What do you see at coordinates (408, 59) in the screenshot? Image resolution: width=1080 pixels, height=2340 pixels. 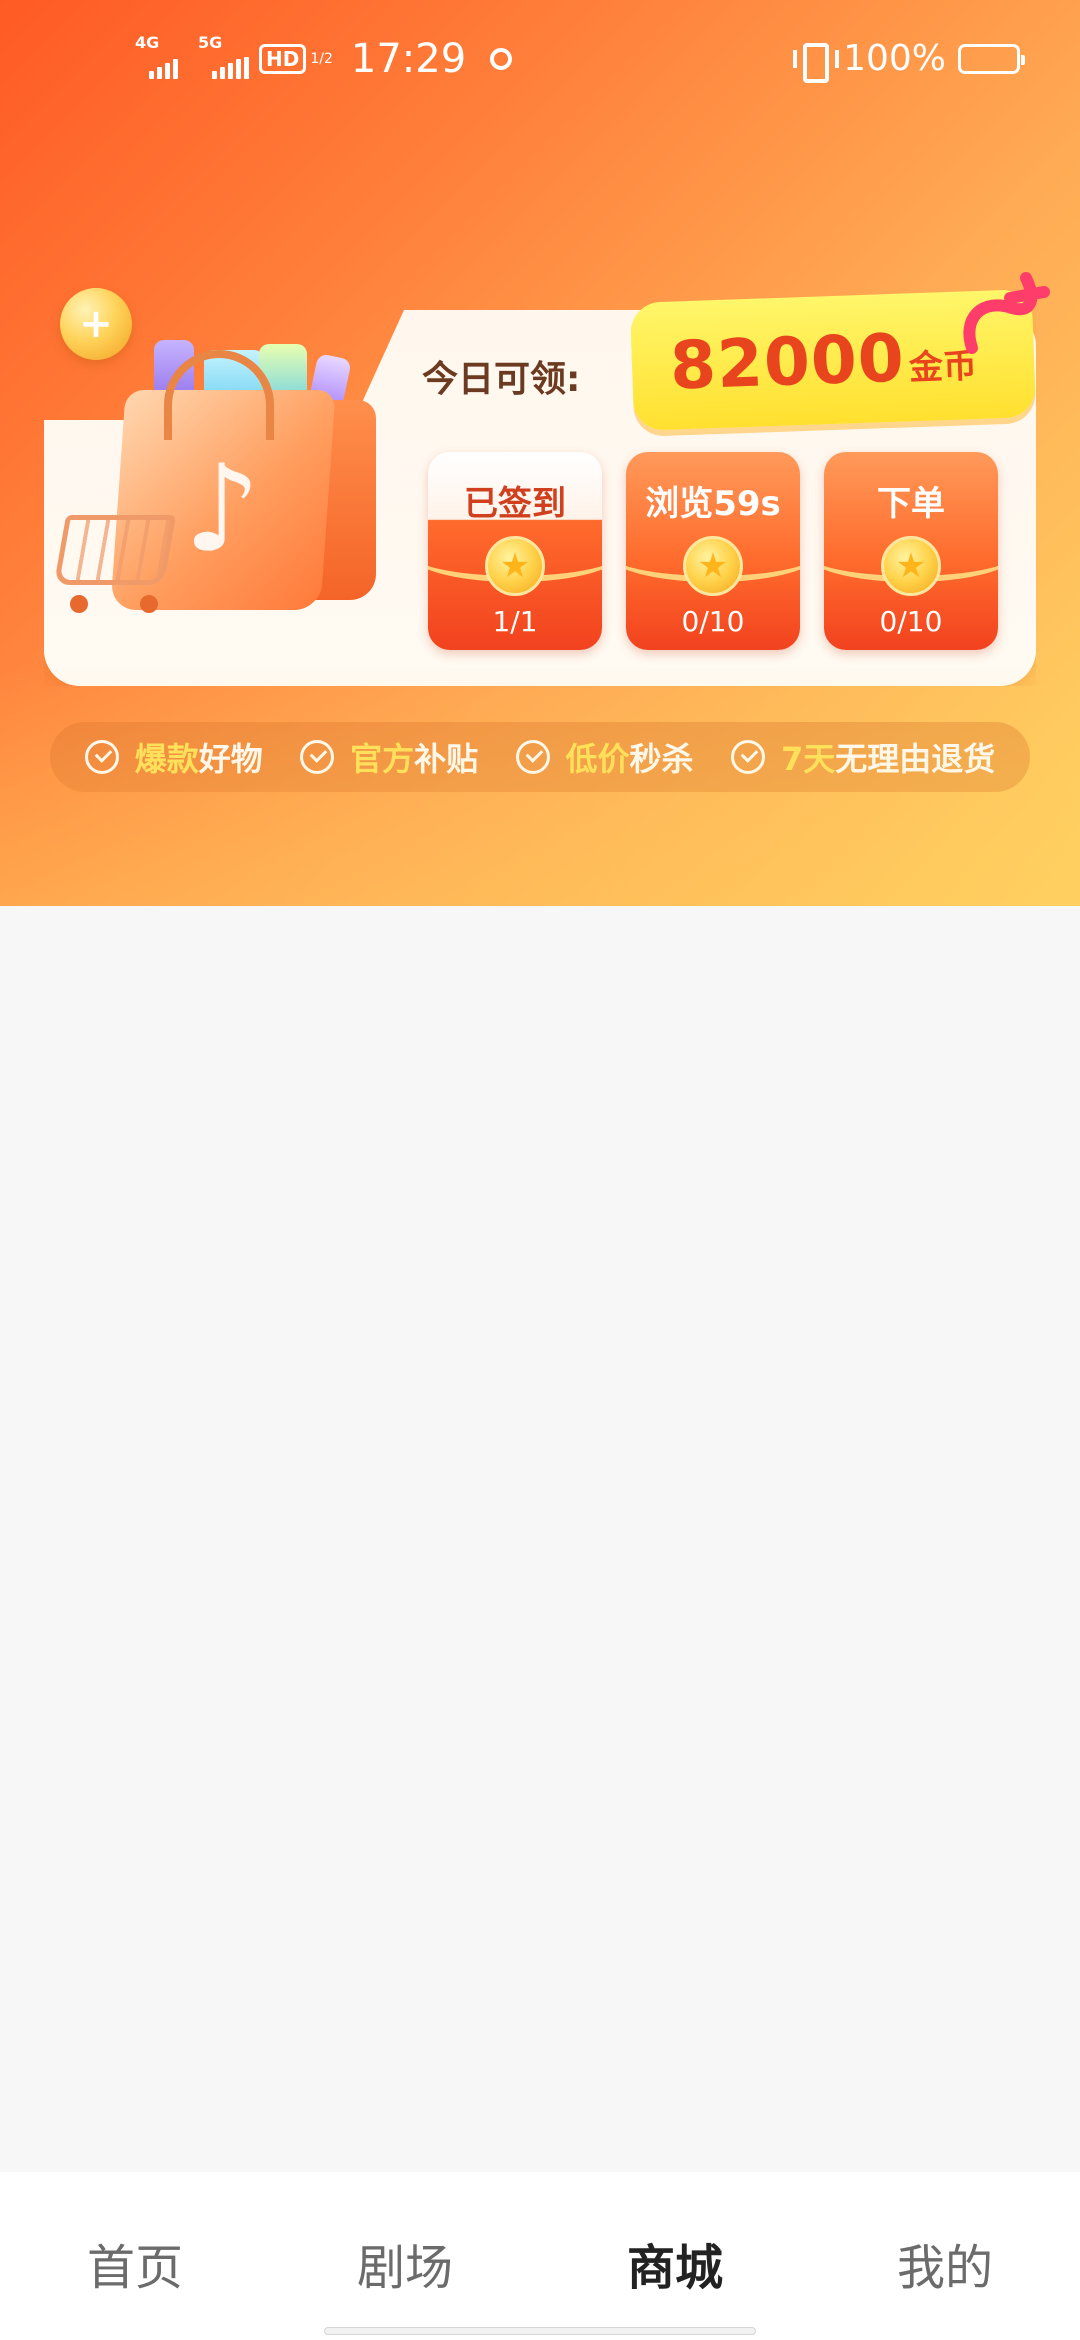 I see `clock: 17:29` at bounding box center [408, 59].